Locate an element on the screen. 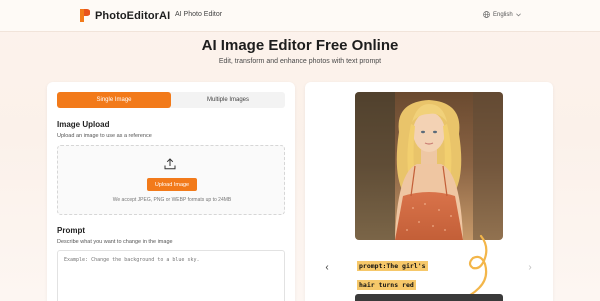 The image size is (600, 301). example-photo is located at coordinates (429, 166).